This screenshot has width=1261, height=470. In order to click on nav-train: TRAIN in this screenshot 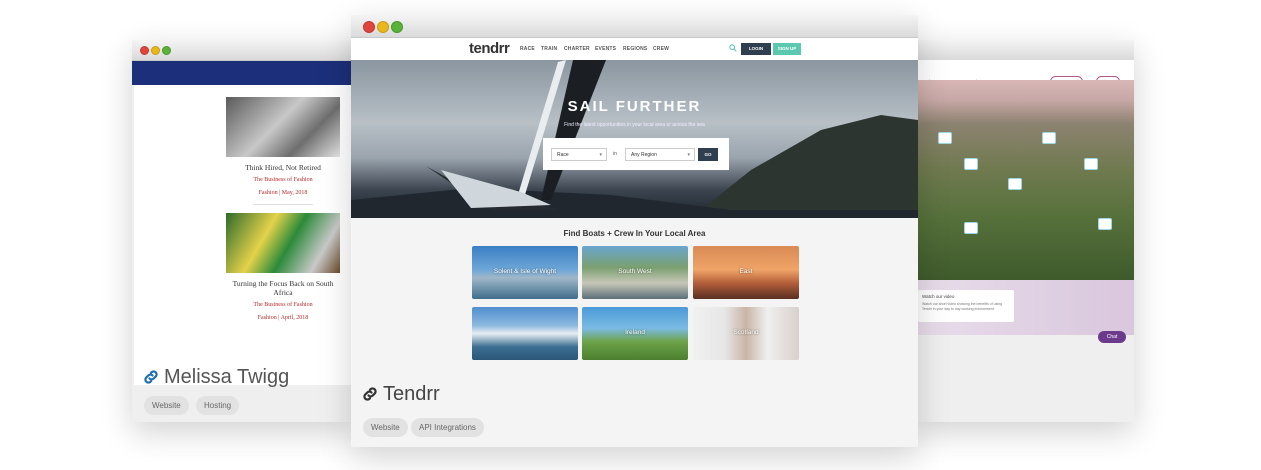, I will do `click(549, 49)`.